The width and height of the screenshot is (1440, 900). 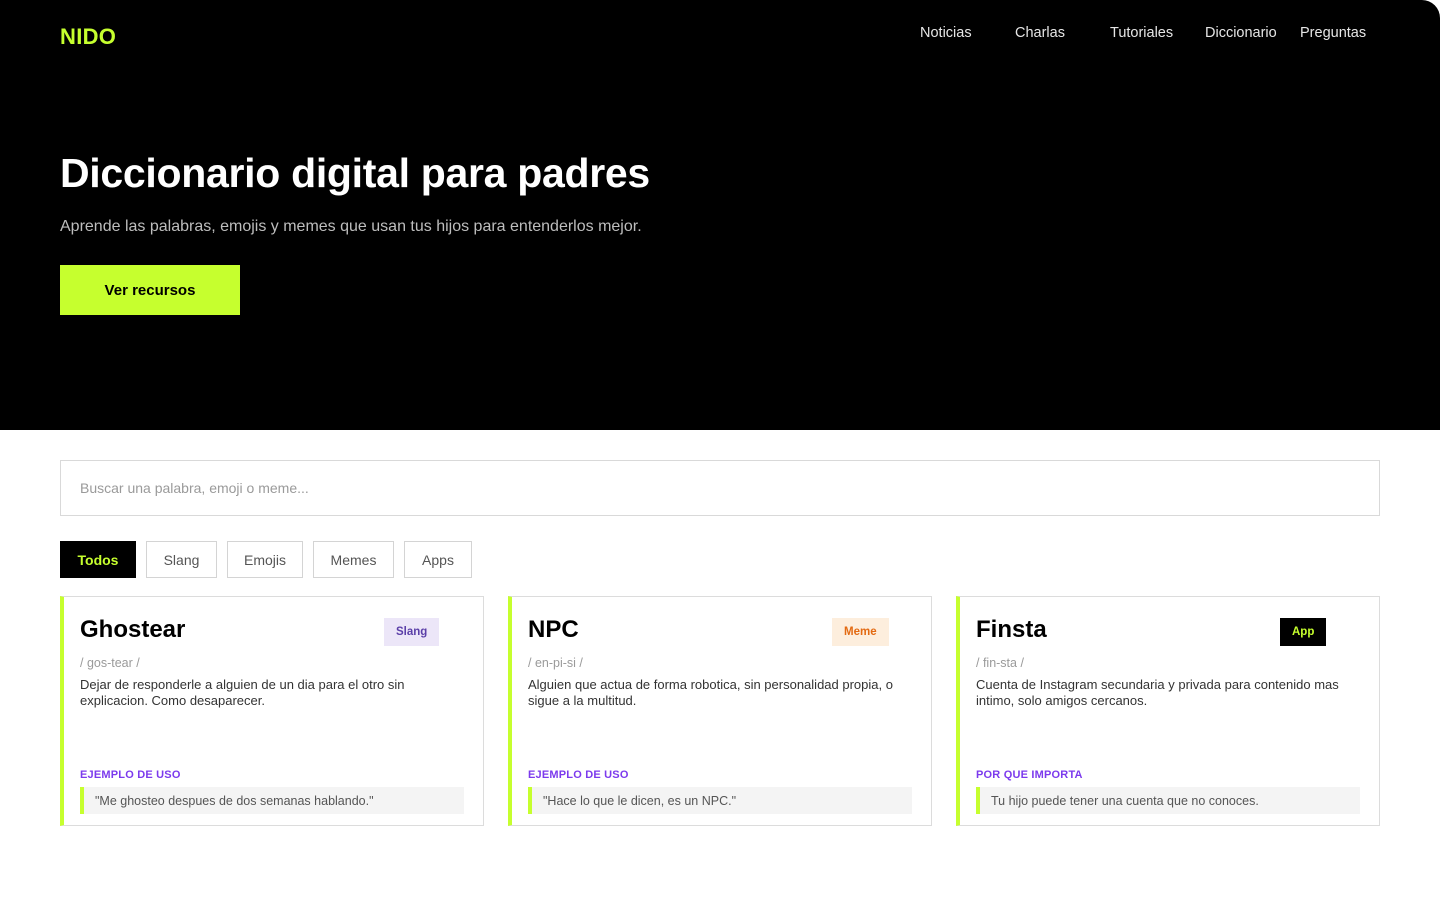 What do you see at coordinates (1333, 33) in the screenshot?
I see `nav-item-preguntas: Preguntas` at bounding box center [1333, 33].